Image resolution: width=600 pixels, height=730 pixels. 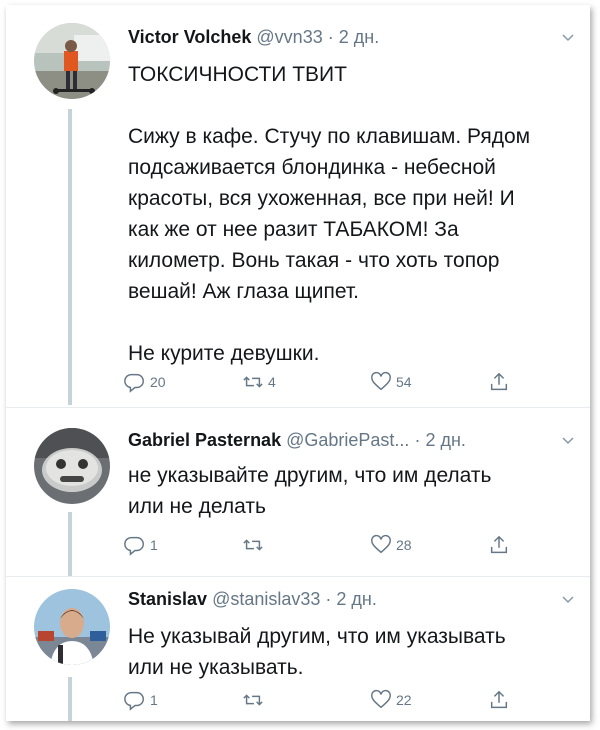 What do you see at coordinates (324, 386) in the screenshot?
I see `tweet-actions: 20 4 54` at bounding box center [324, 386].